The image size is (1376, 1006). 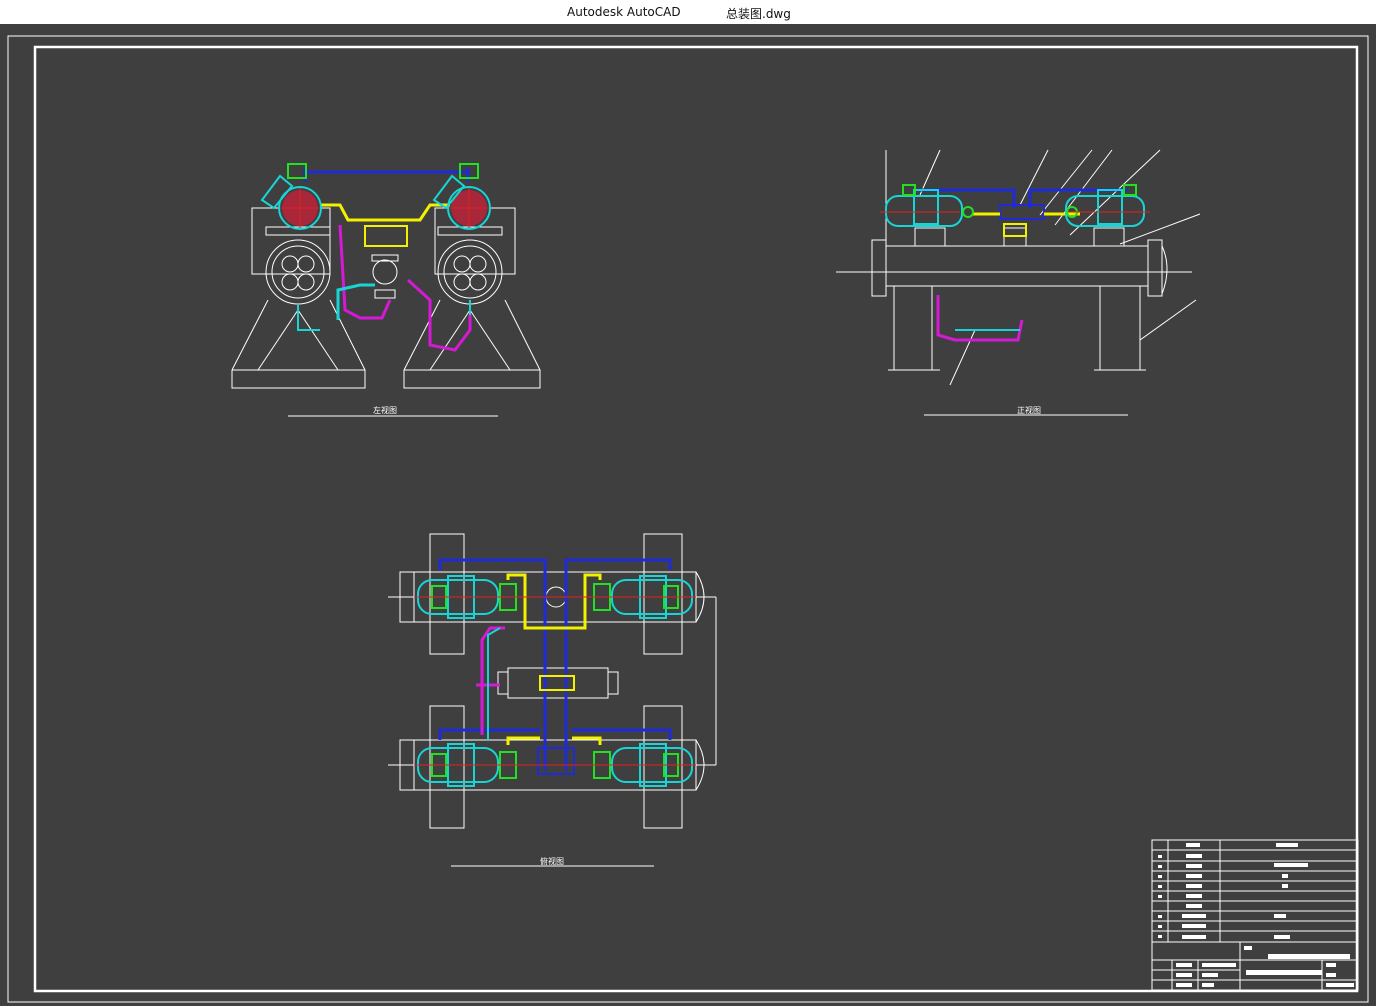 I want to click on left-view, so click(x=386, y=298).